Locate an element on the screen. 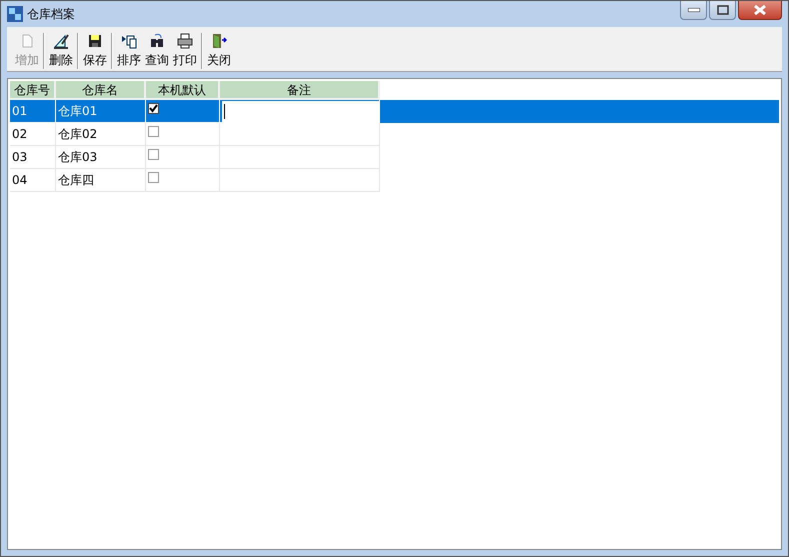 This screenshot has width=789, height=557. minimize-icon is located at coordinates (694, 10).